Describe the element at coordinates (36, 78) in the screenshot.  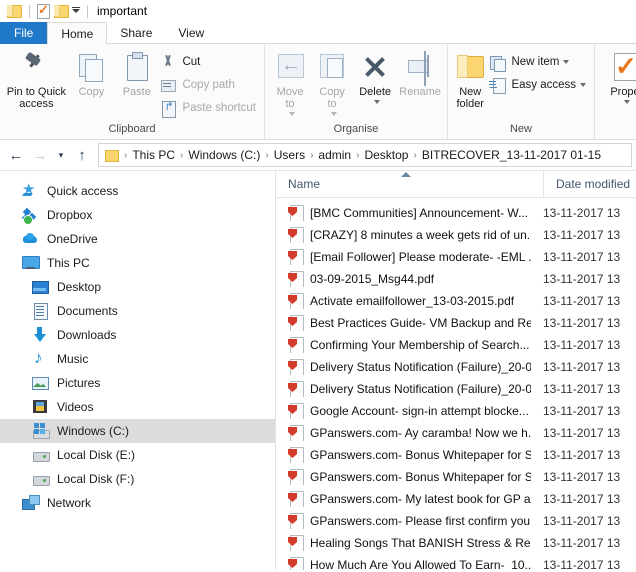
I see `pin-to-quick-access-button: Pin to Quick access` at that location.